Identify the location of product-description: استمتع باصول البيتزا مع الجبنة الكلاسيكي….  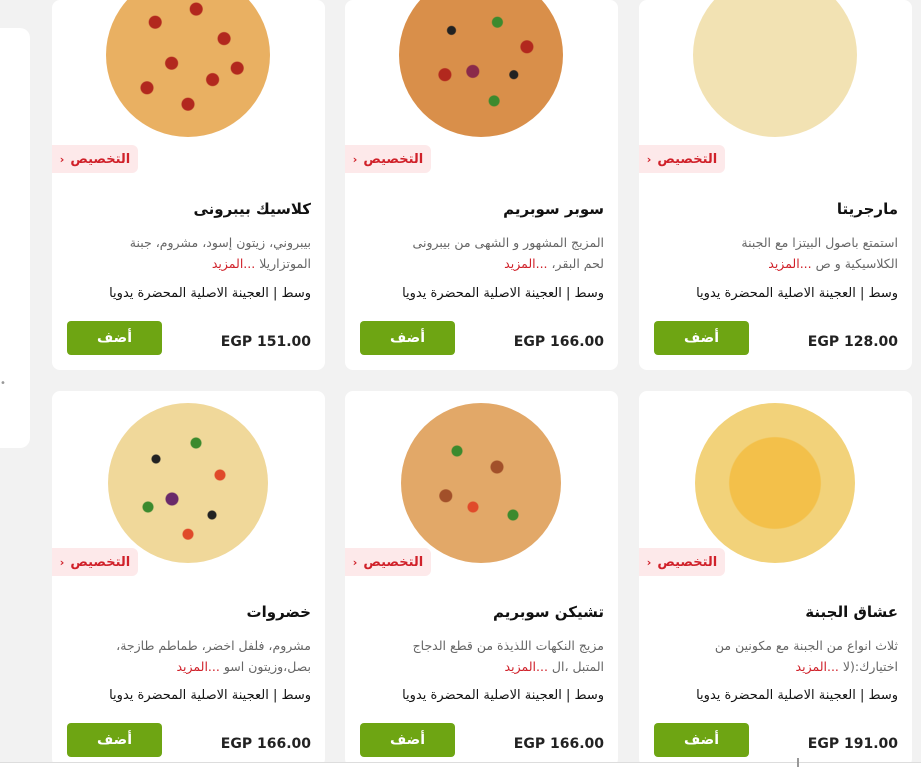
(783, 253).